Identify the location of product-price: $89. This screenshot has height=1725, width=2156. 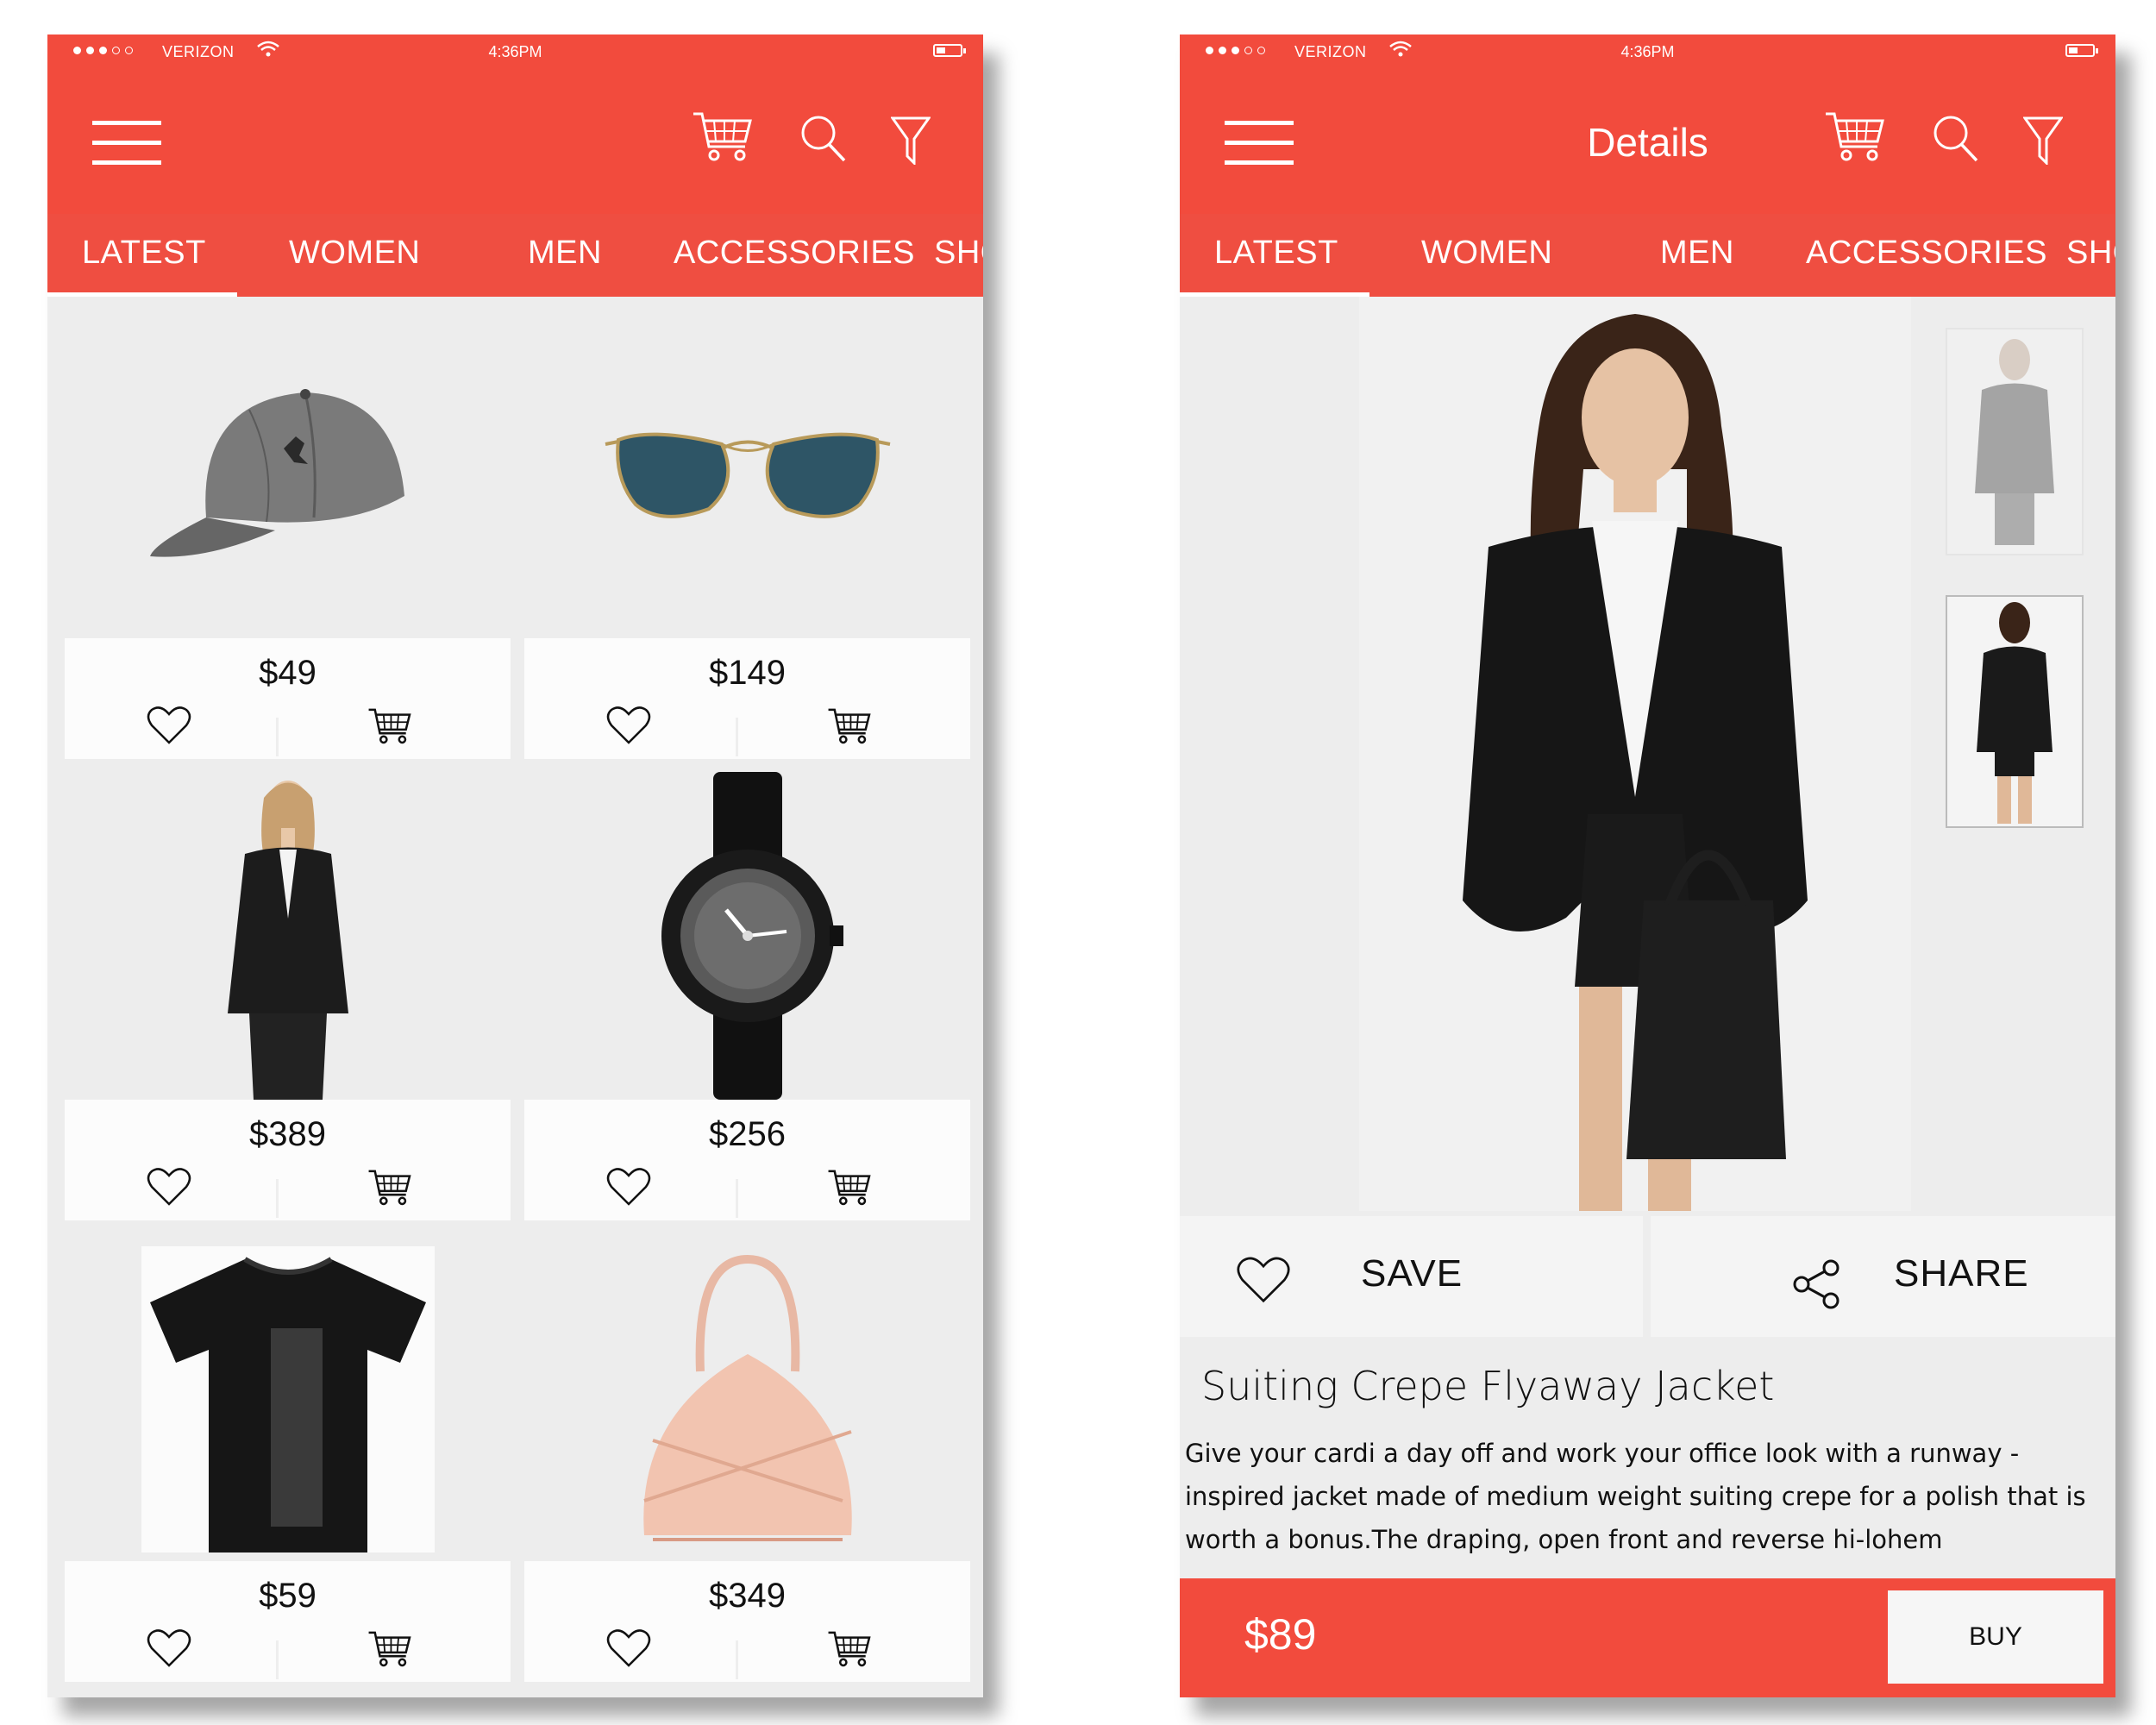
(1280, 1635).